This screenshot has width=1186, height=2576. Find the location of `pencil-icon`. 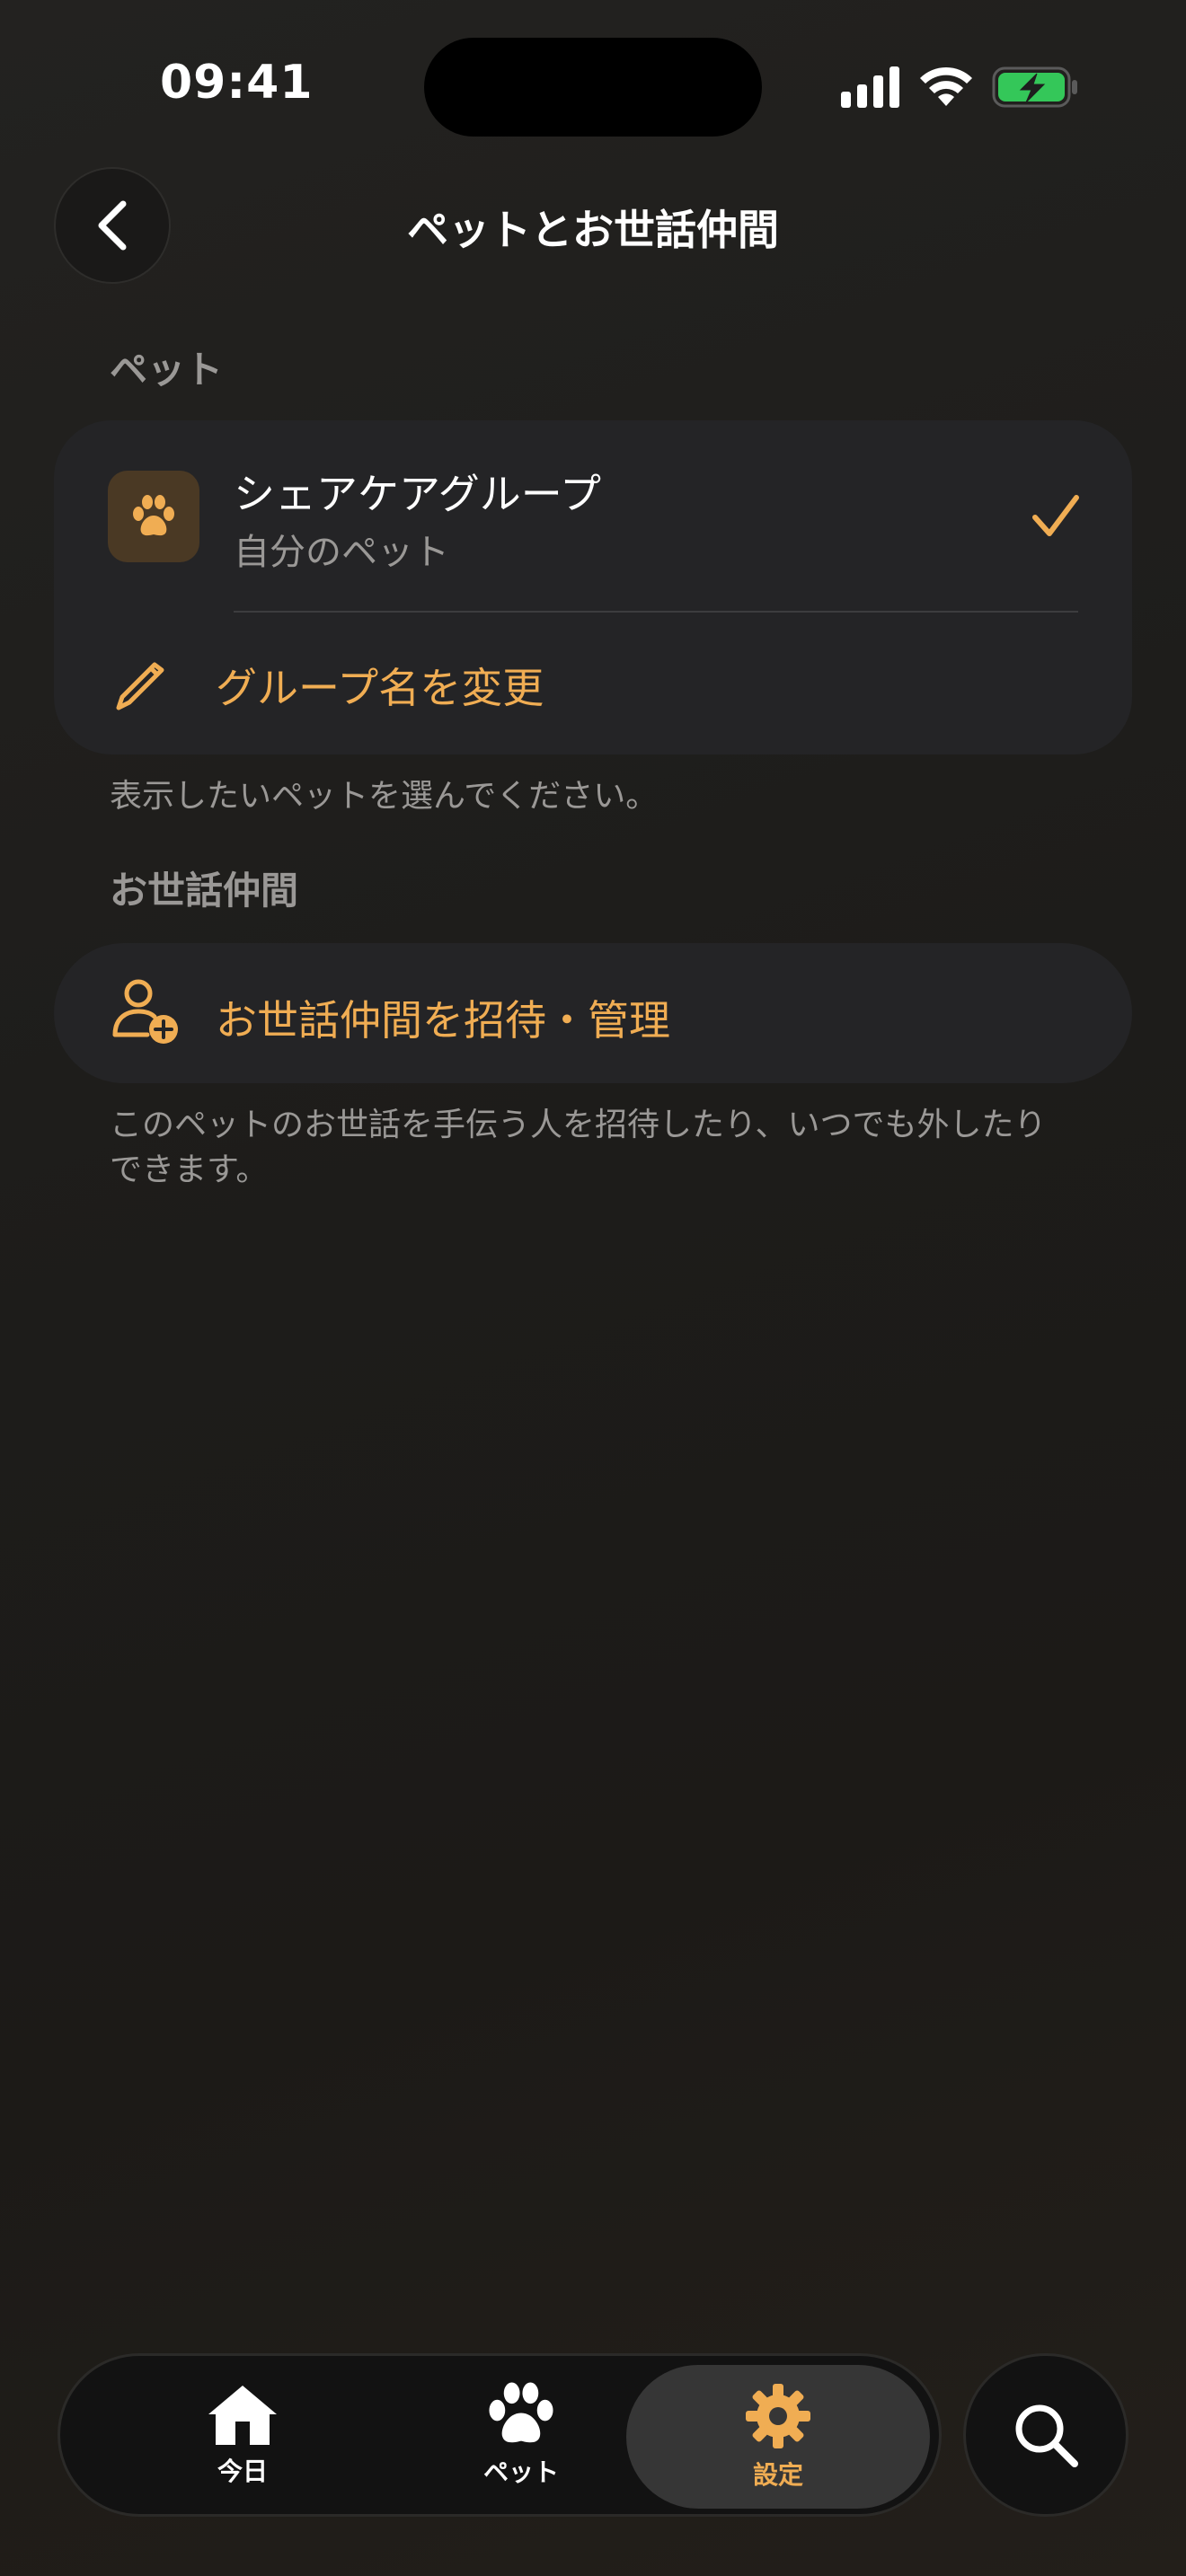

pencil-icon is located at coordinates (140, 686).